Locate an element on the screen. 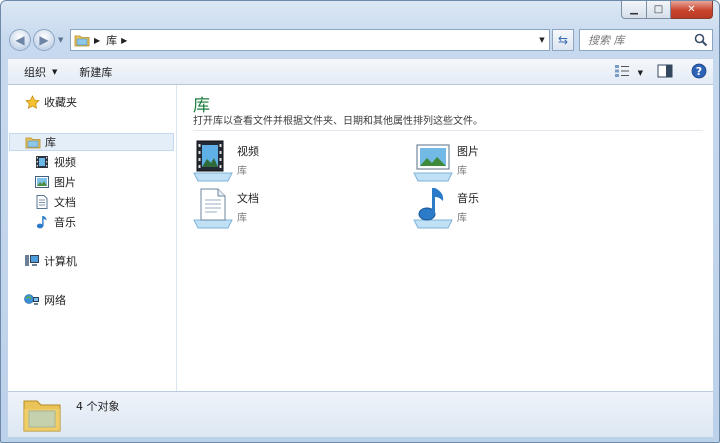 This screenshot has width=720, height=443. documents-library-icon is located at coordinates (213, 208).